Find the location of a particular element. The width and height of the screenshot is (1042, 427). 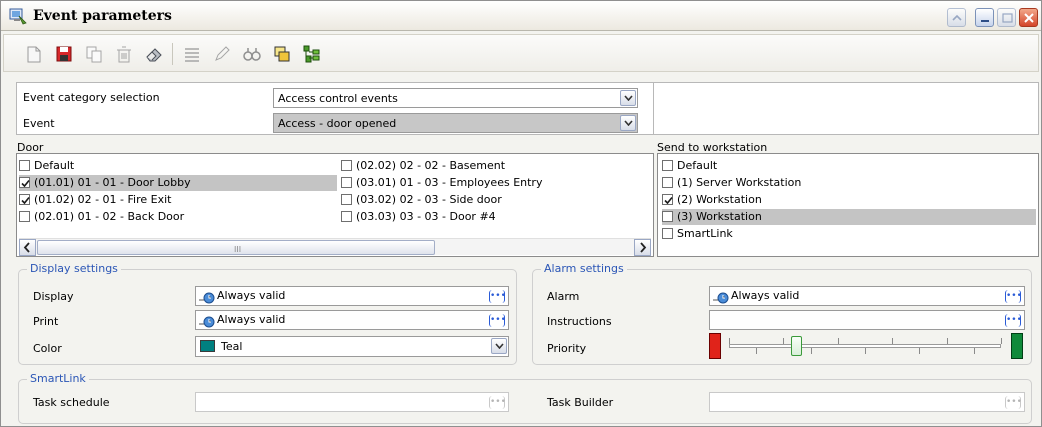

print-label: Print is located at coordinates (46, 321).